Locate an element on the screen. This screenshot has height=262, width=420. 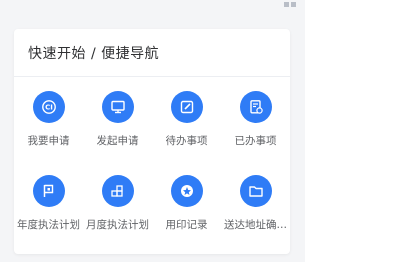
nav-item-todo: 待办事项 is located at coordinates (186, 133).